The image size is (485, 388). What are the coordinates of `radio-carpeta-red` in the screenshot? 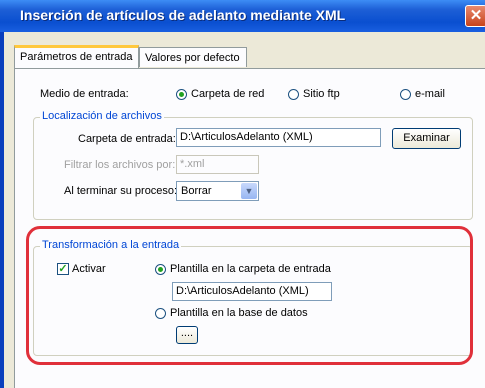 It's located at (181, 94).